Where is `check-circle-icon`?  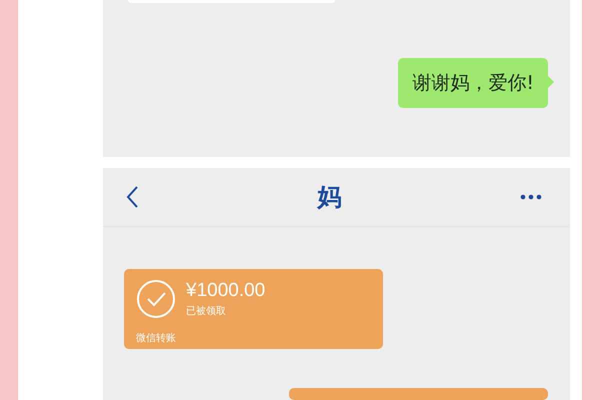
check-circle-icon is located at coordinates (156, 299).